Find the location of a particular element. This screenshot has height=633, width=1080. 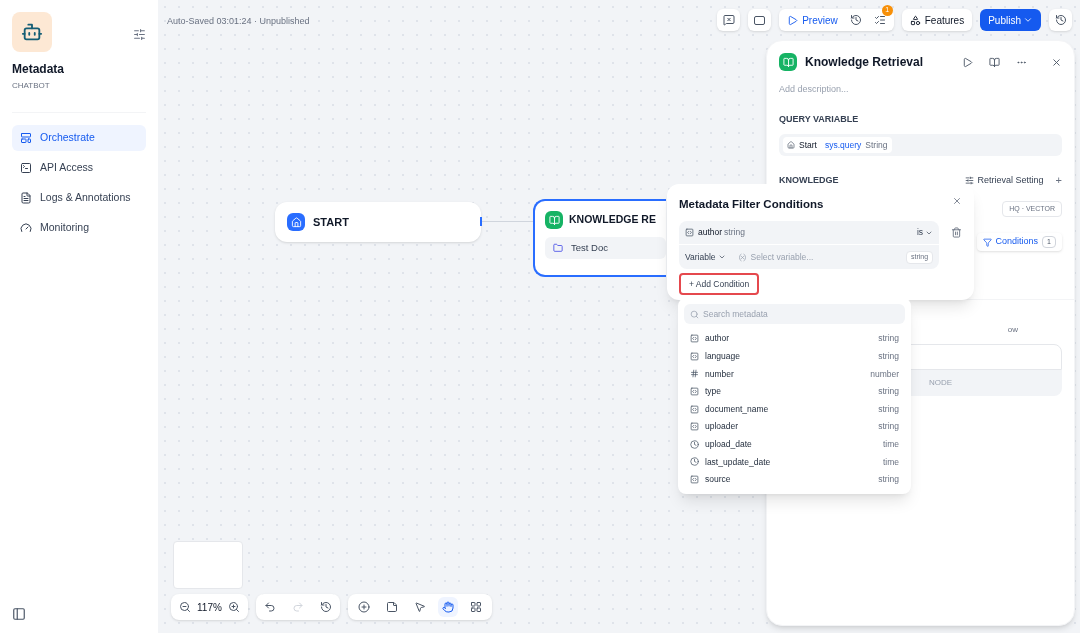

document-icon is located at coordinates (26, 198).